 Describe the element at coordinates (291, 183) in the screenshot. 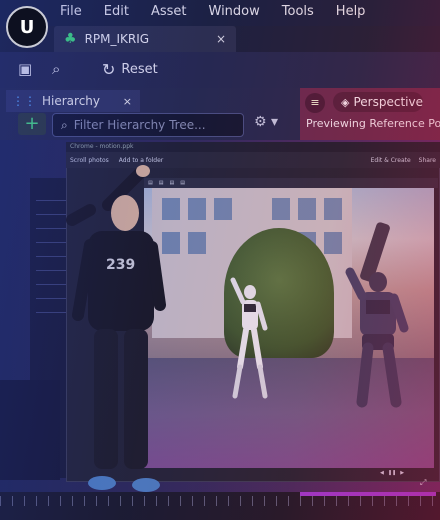

I see `viewport-toolbar: ▤ ▤ ▤ ▤` at that location.